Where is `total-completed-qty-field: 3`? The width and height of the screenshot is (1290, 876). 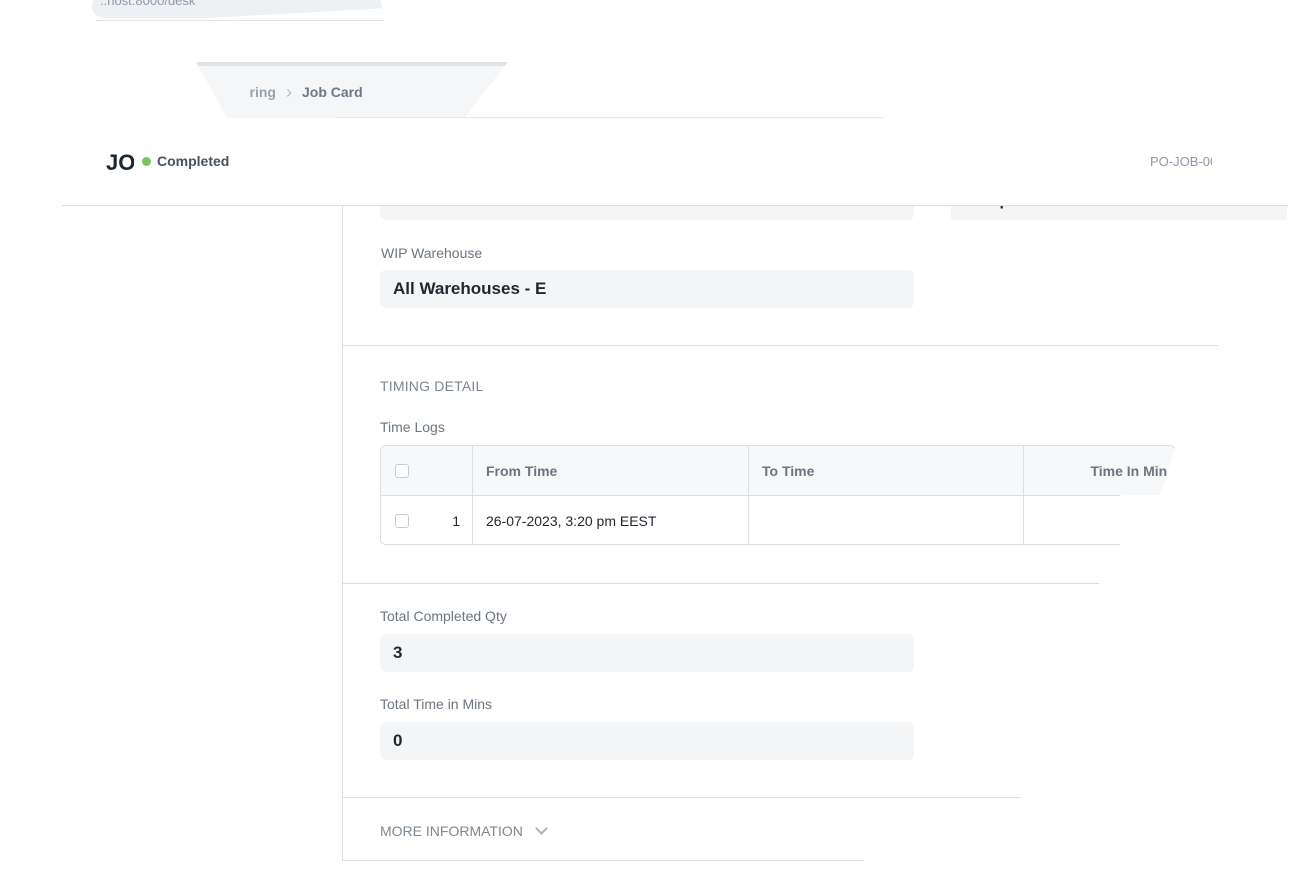
total-completed-qty-field: 3 is located at coordinates (647, 653).